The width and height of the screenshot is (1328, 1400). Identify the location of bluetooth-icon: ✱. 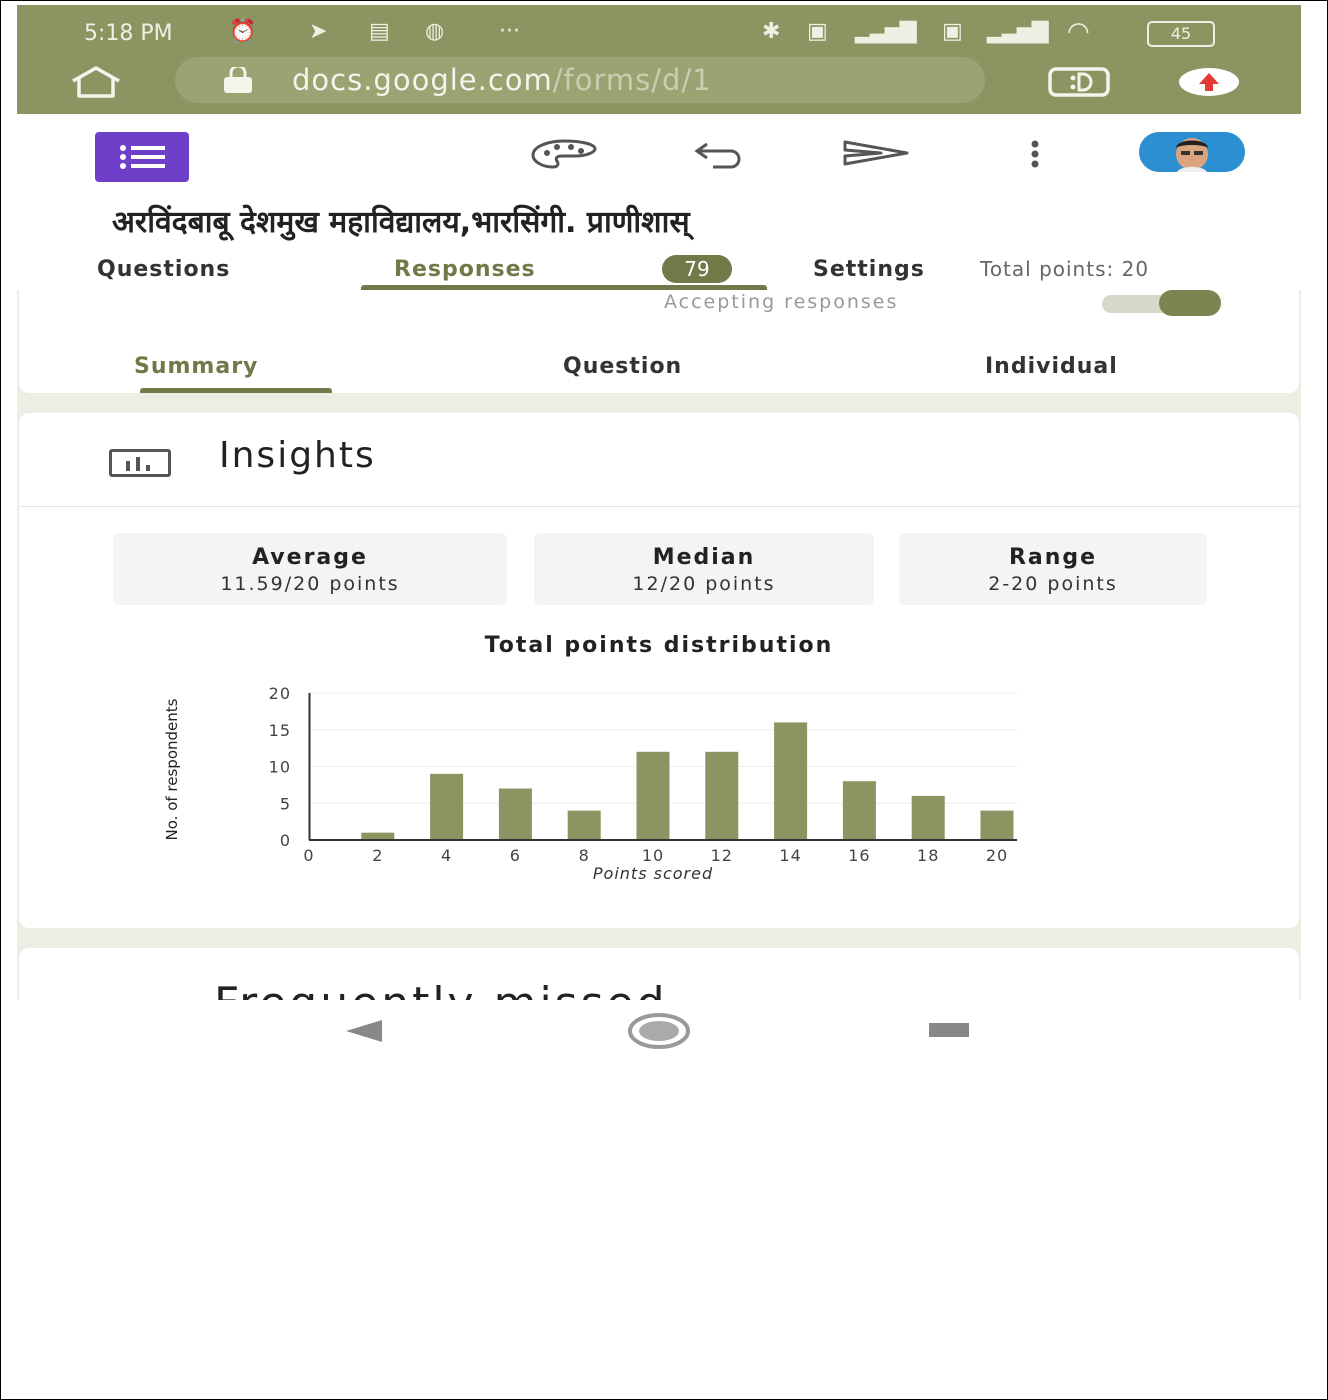
(771, 31).